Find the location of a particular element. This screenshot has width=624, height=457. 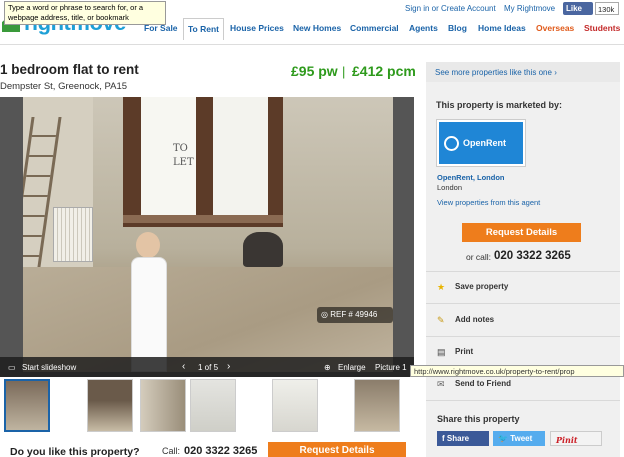

openrent-house-icon is located at coordinates (451, 143).